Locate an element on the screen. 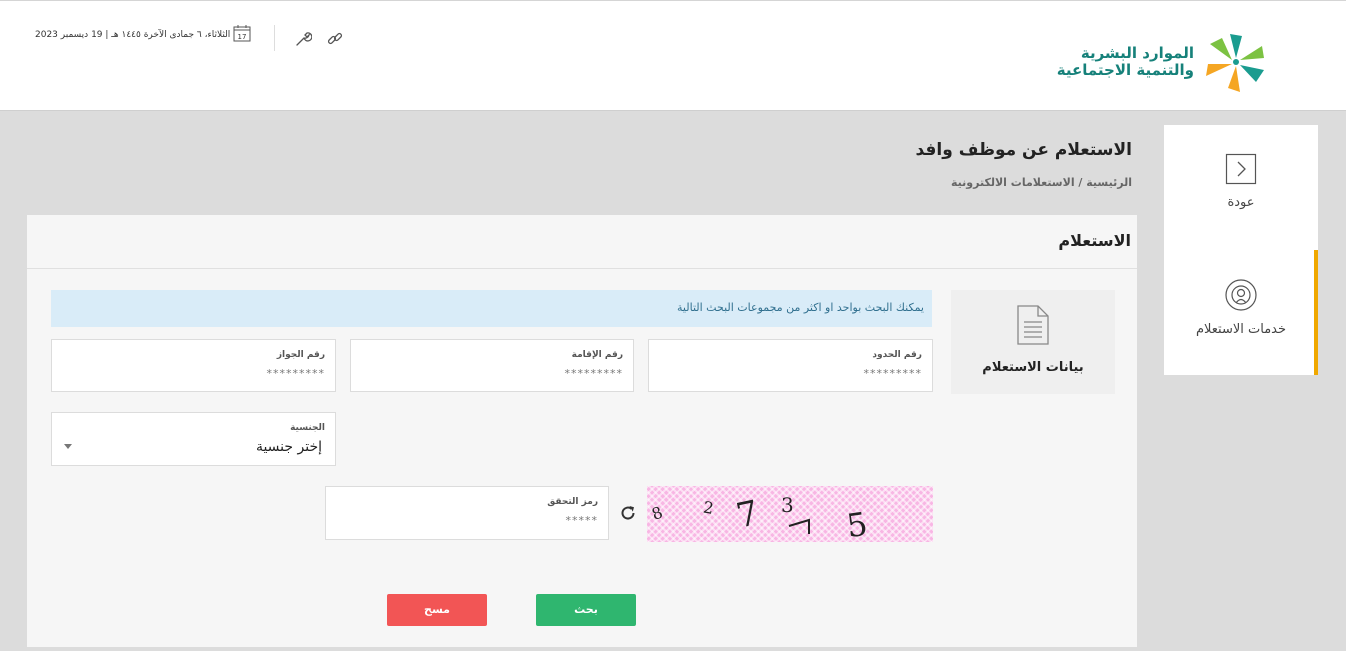  ministry-name: الموارد البشرية والتنمية الاجتماعية is located at coordinates (1125, 62).